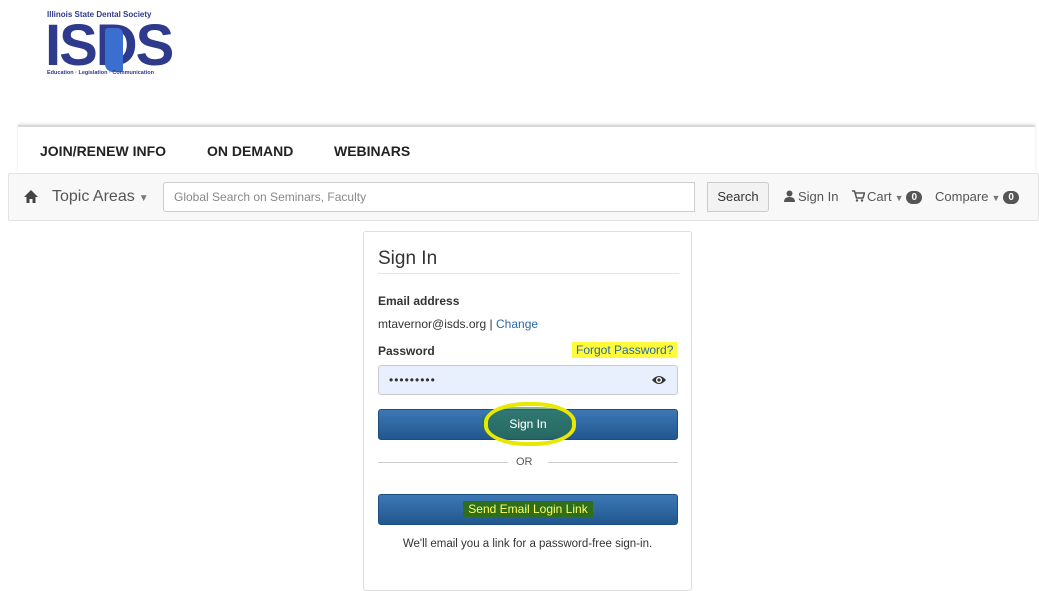 This screenshot has width=1039, height=591. I want to click on user-icon, so click(789, 196).